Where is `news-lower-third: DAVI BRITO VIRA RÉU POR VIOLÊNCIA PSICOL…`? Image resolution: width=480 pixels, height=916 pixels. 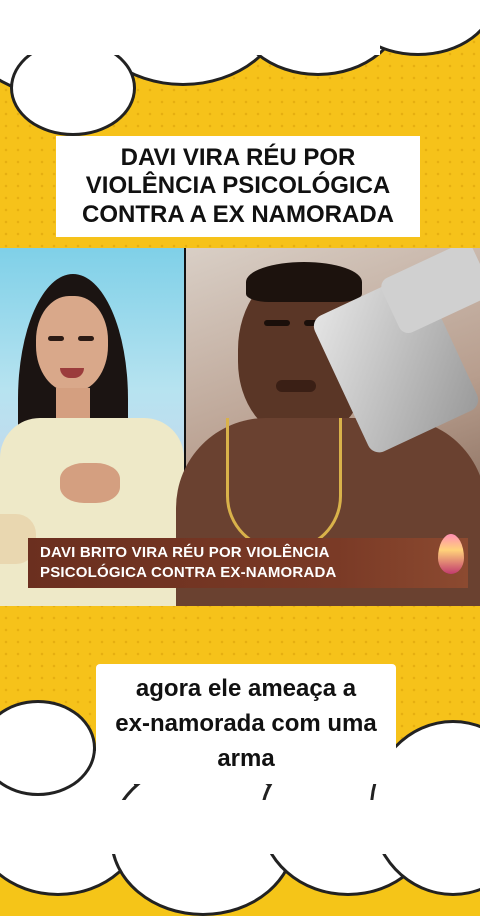
news-lower-third: DAVI BRITO VIRA RÉU POR VIOLÊNCIA PSICOL… is located at coordinates (248, 561).